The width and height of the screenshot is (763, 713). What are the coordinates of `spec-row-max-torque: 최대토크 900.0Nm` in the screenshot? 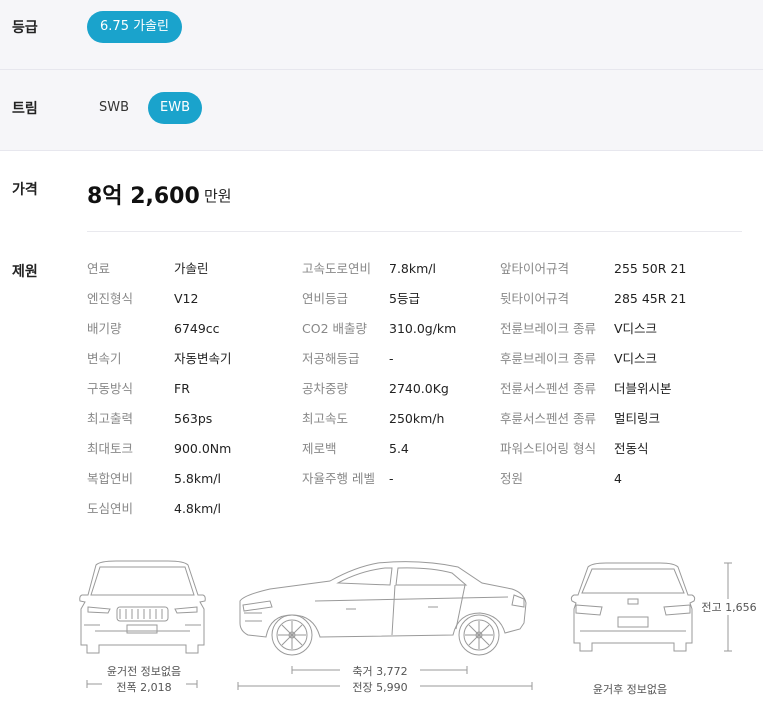 It's located at (187, 454).